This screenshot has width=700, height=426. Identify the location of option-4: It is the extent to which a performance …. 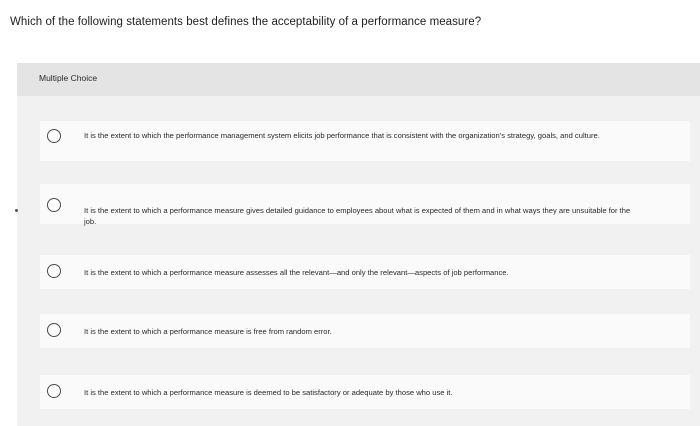
(365, 331).